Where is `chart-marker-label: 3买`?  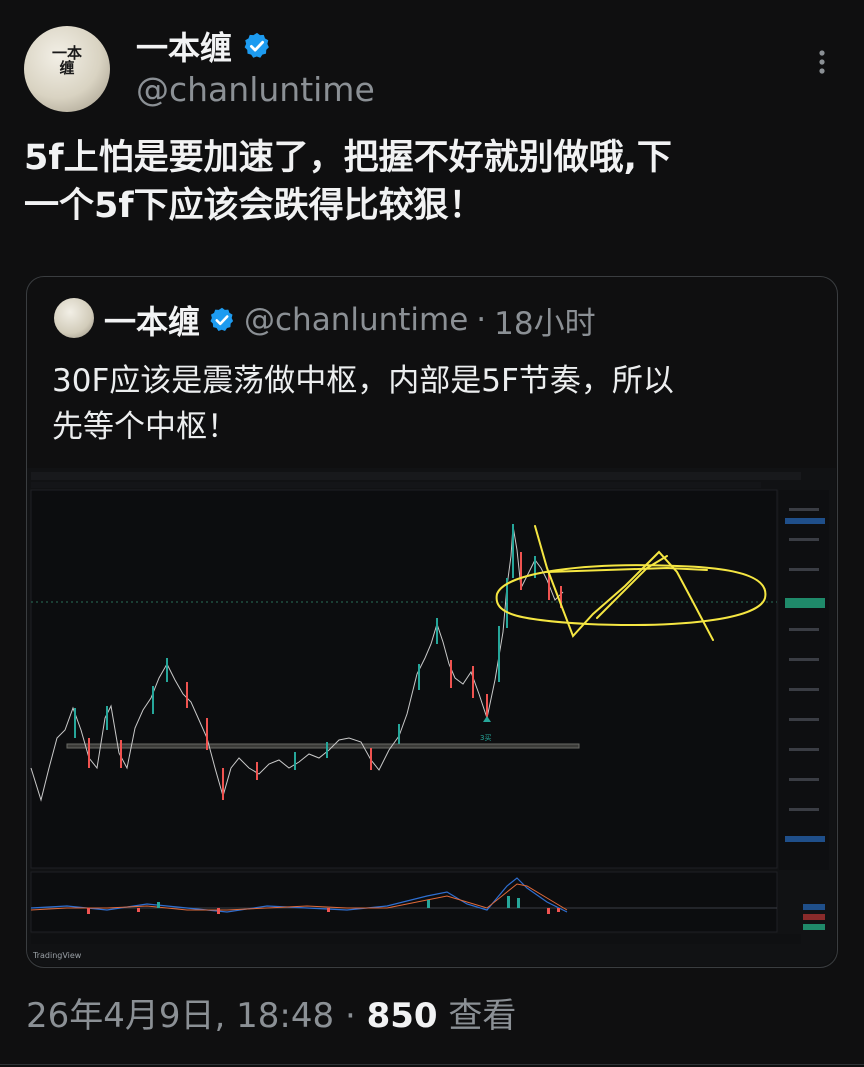 chart-marker-label: 3买 is located at coordinates (485, 738).